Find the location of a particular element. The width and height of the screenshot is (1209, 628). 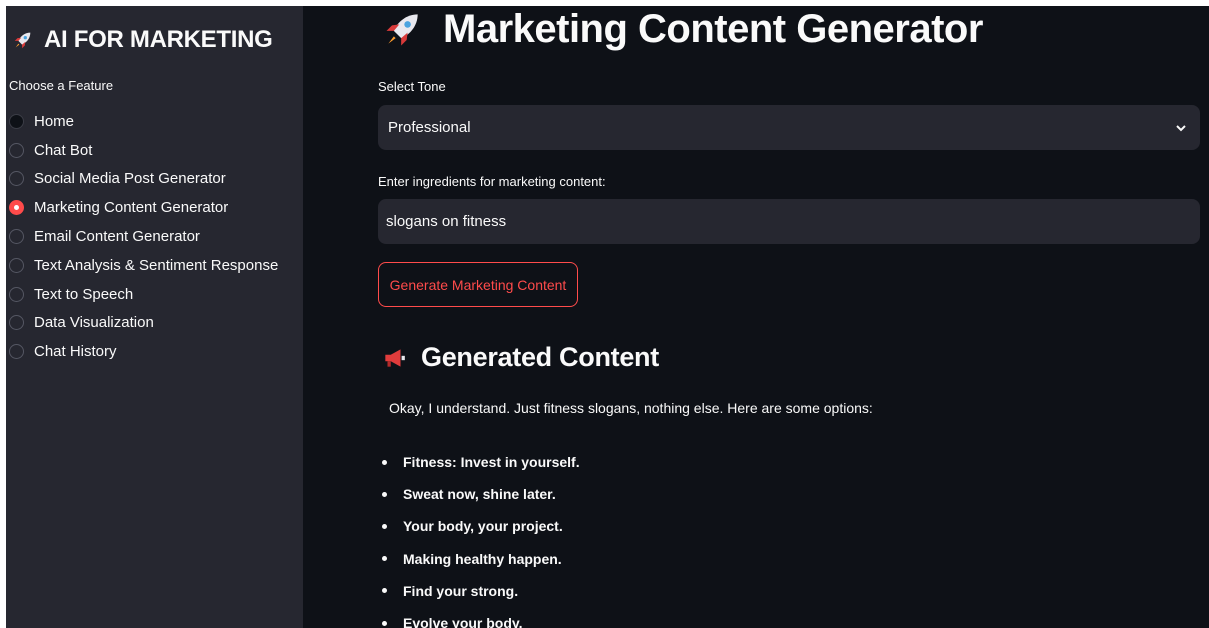

sidebar-item-chat-bot: Chat Bot is located at coordinates (143, 150).